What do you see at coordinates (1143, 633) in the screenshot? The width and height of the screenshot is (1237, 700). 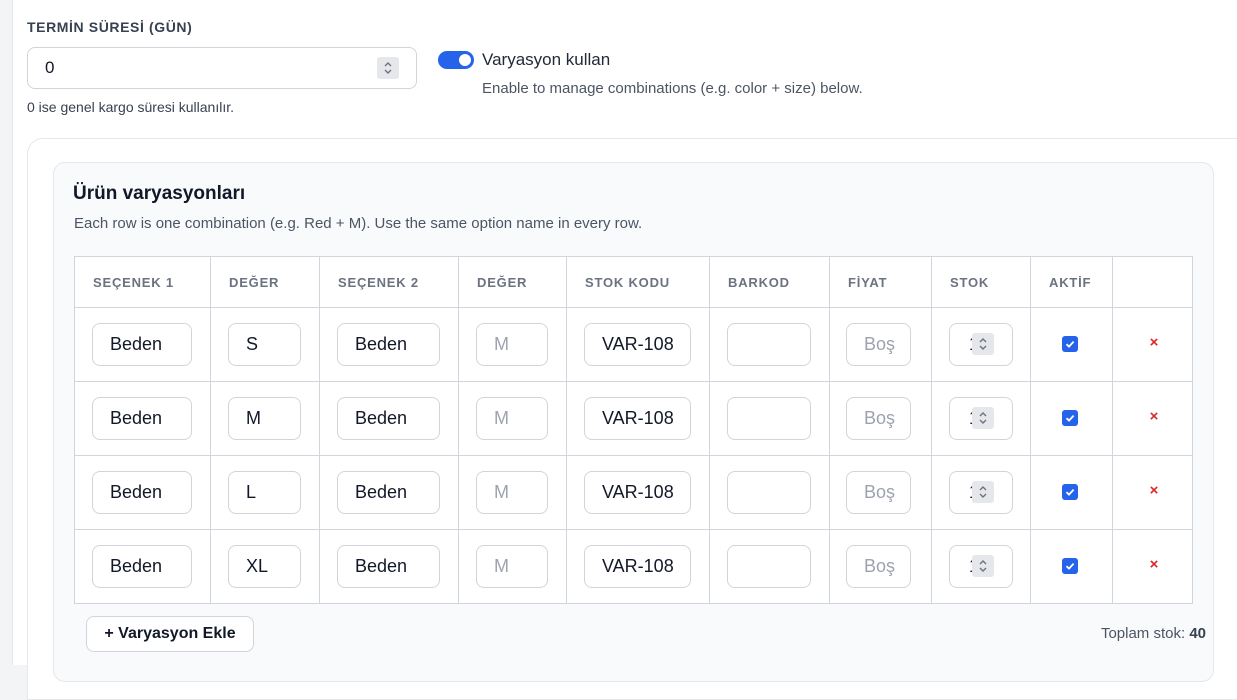 I see `total-stock-label: Toplam stok:` at bounding box center [1143, 633].